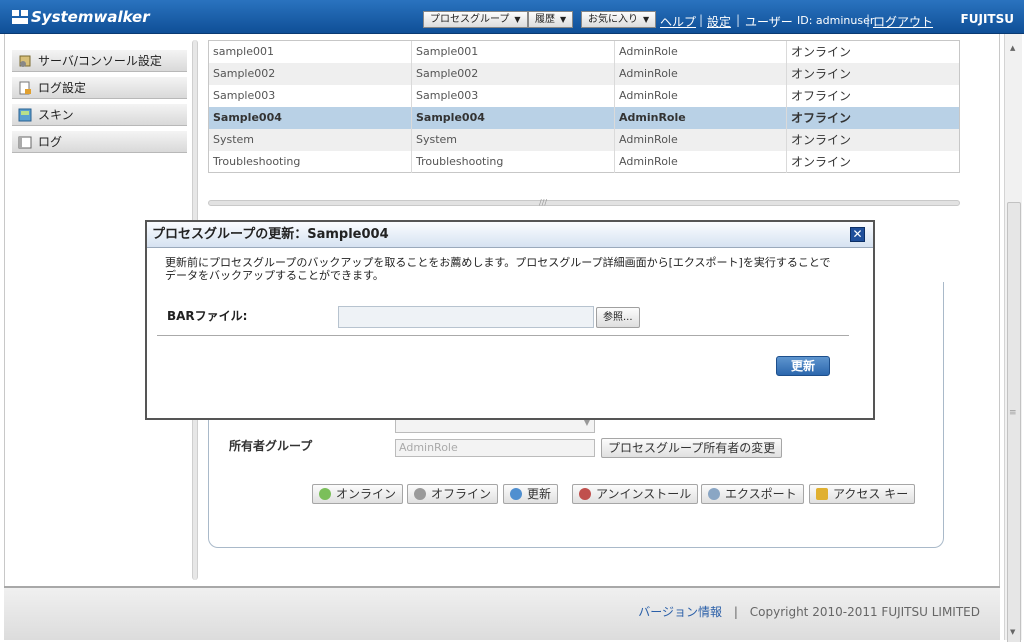 This screenshot has width=1024, height=642. I want to click on dialog-divider, so click(503, 335).